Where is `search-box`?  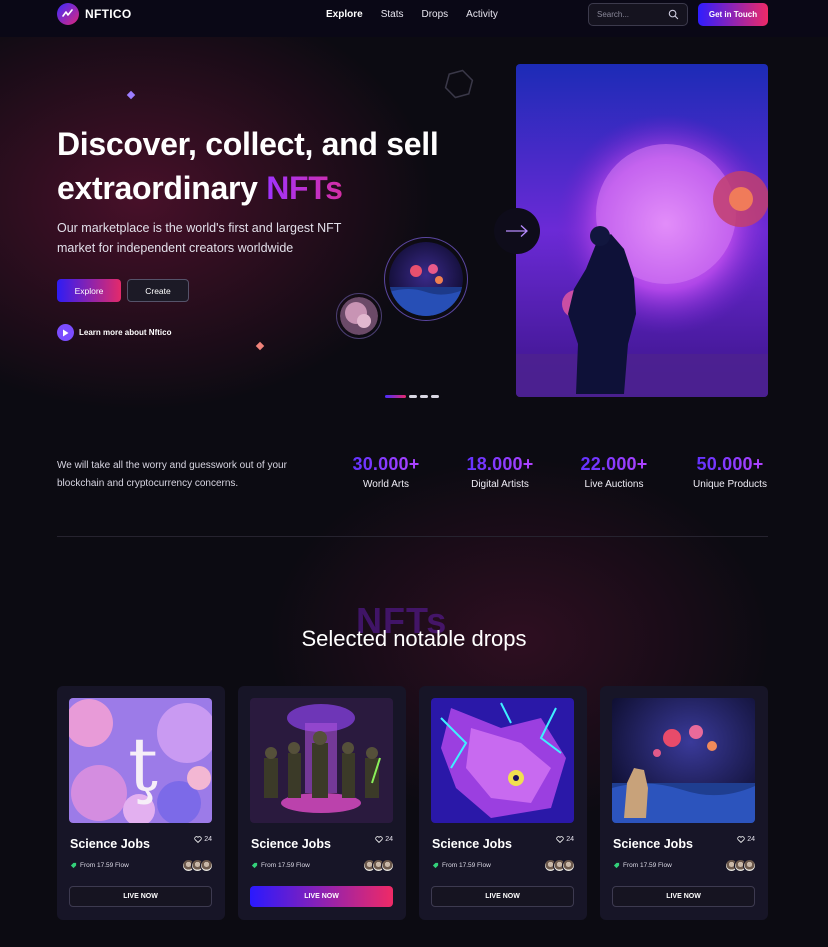
search-box is located at coordinates (638, 14).